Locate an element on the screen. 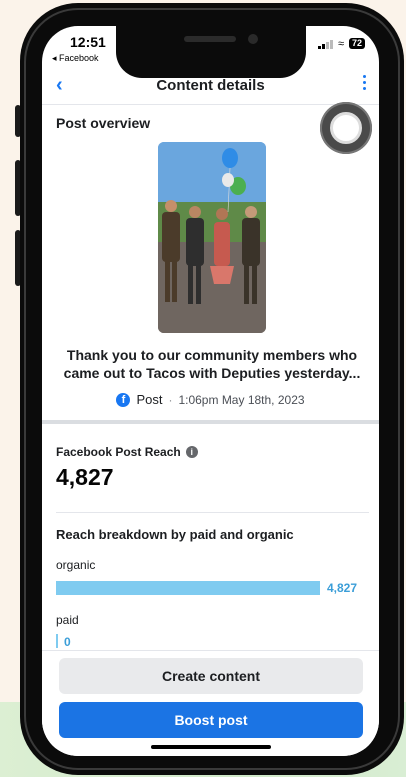 The width and height of the screenshot is (406, 777). battery-icon: 72 is located at coordinates (356, 43).